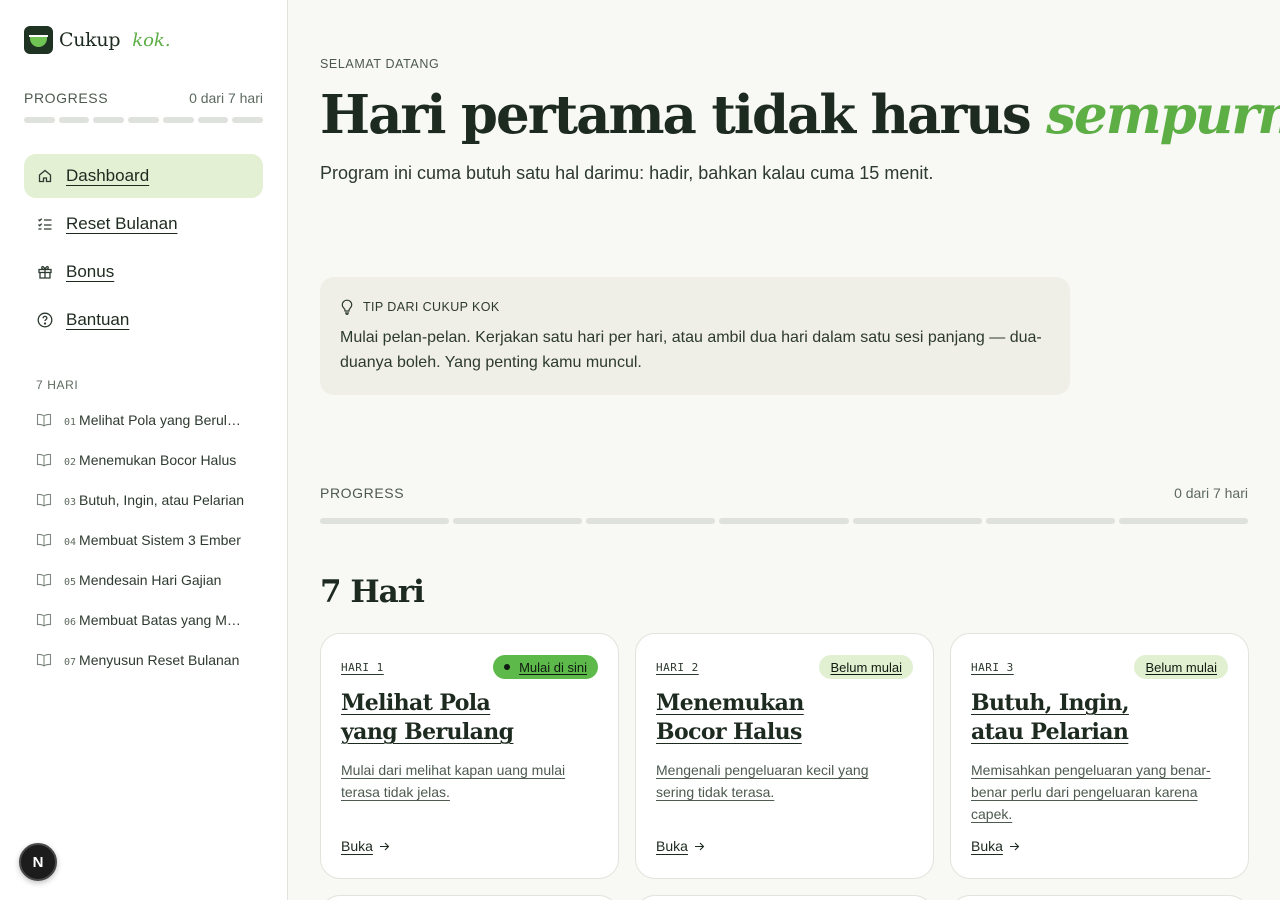 This screenshot has width=1280, height=900. What do you see at coordinates (154, 500) in the screenshot?
I see `day-link-label: 03 Butuh, Ingin, atau Pelarian` at bounding box center [154, 500].